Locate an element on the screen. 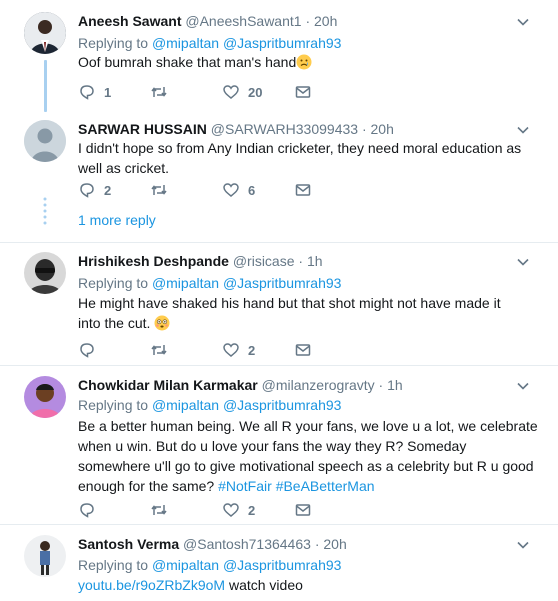 Image resolution: width=558 pixels, height=601 pixels. reply-count: 2 is located at coordinates (108, 190).